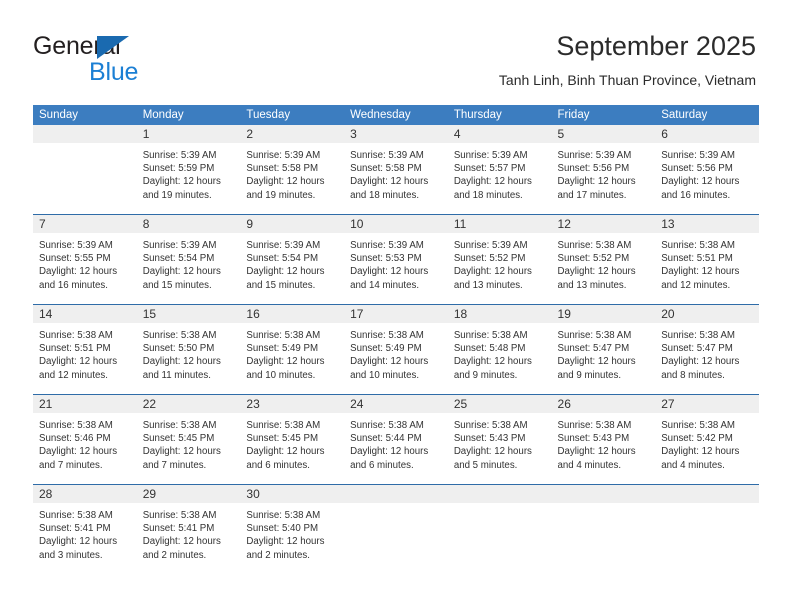 The width and height of the screenshot is (792, 612). I want to click on sunset-text: Sunset: 5:49 PM, so click(386, 349).